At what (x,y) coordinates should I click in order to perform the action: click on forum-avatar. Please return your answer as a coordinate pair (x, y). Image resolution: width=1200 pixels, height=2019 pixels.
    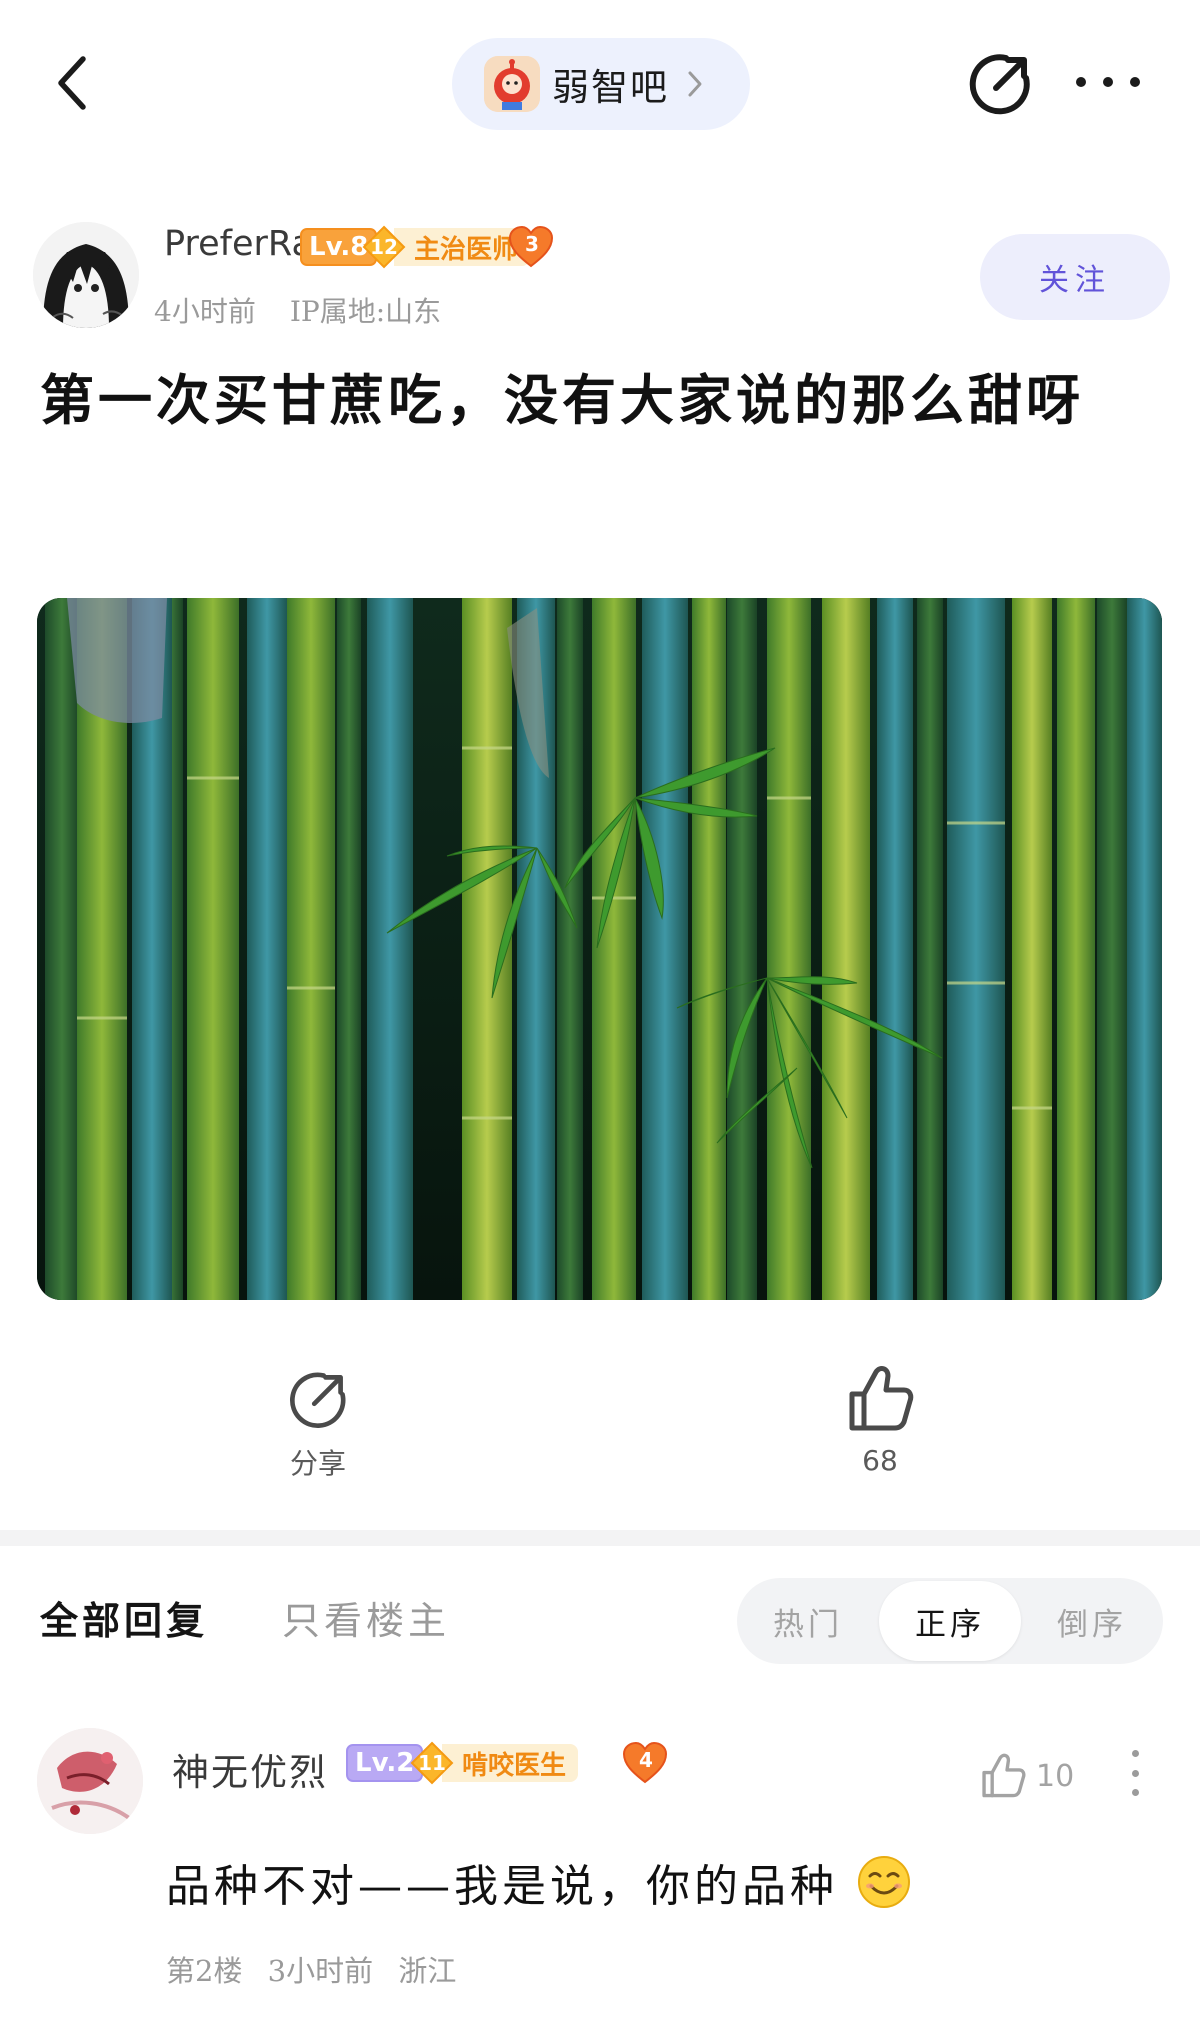
    Looking at the image, I should click on (512, 84).